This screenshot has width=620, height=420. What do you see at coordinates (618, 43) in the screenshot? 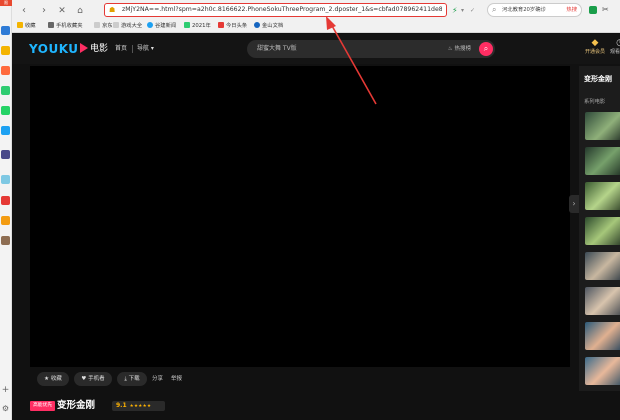
I see `clock-icon: ◷` at bounding box center [618, 43].